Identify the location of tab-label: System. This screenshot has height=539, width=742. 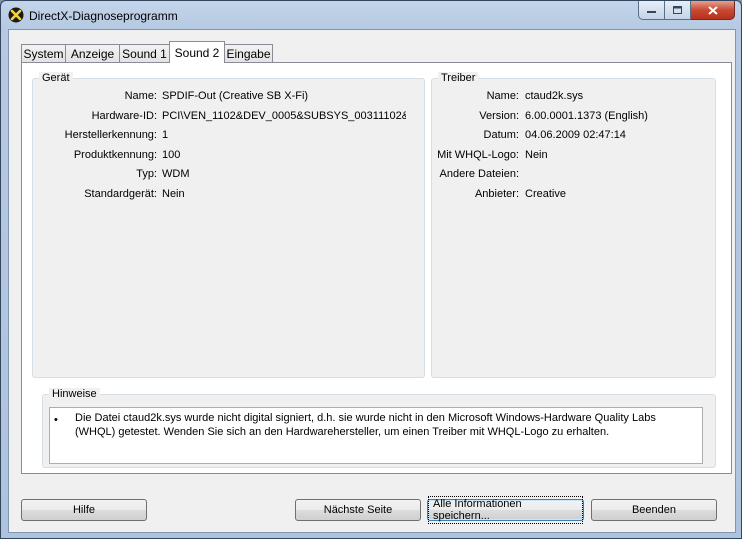
(43, 53).